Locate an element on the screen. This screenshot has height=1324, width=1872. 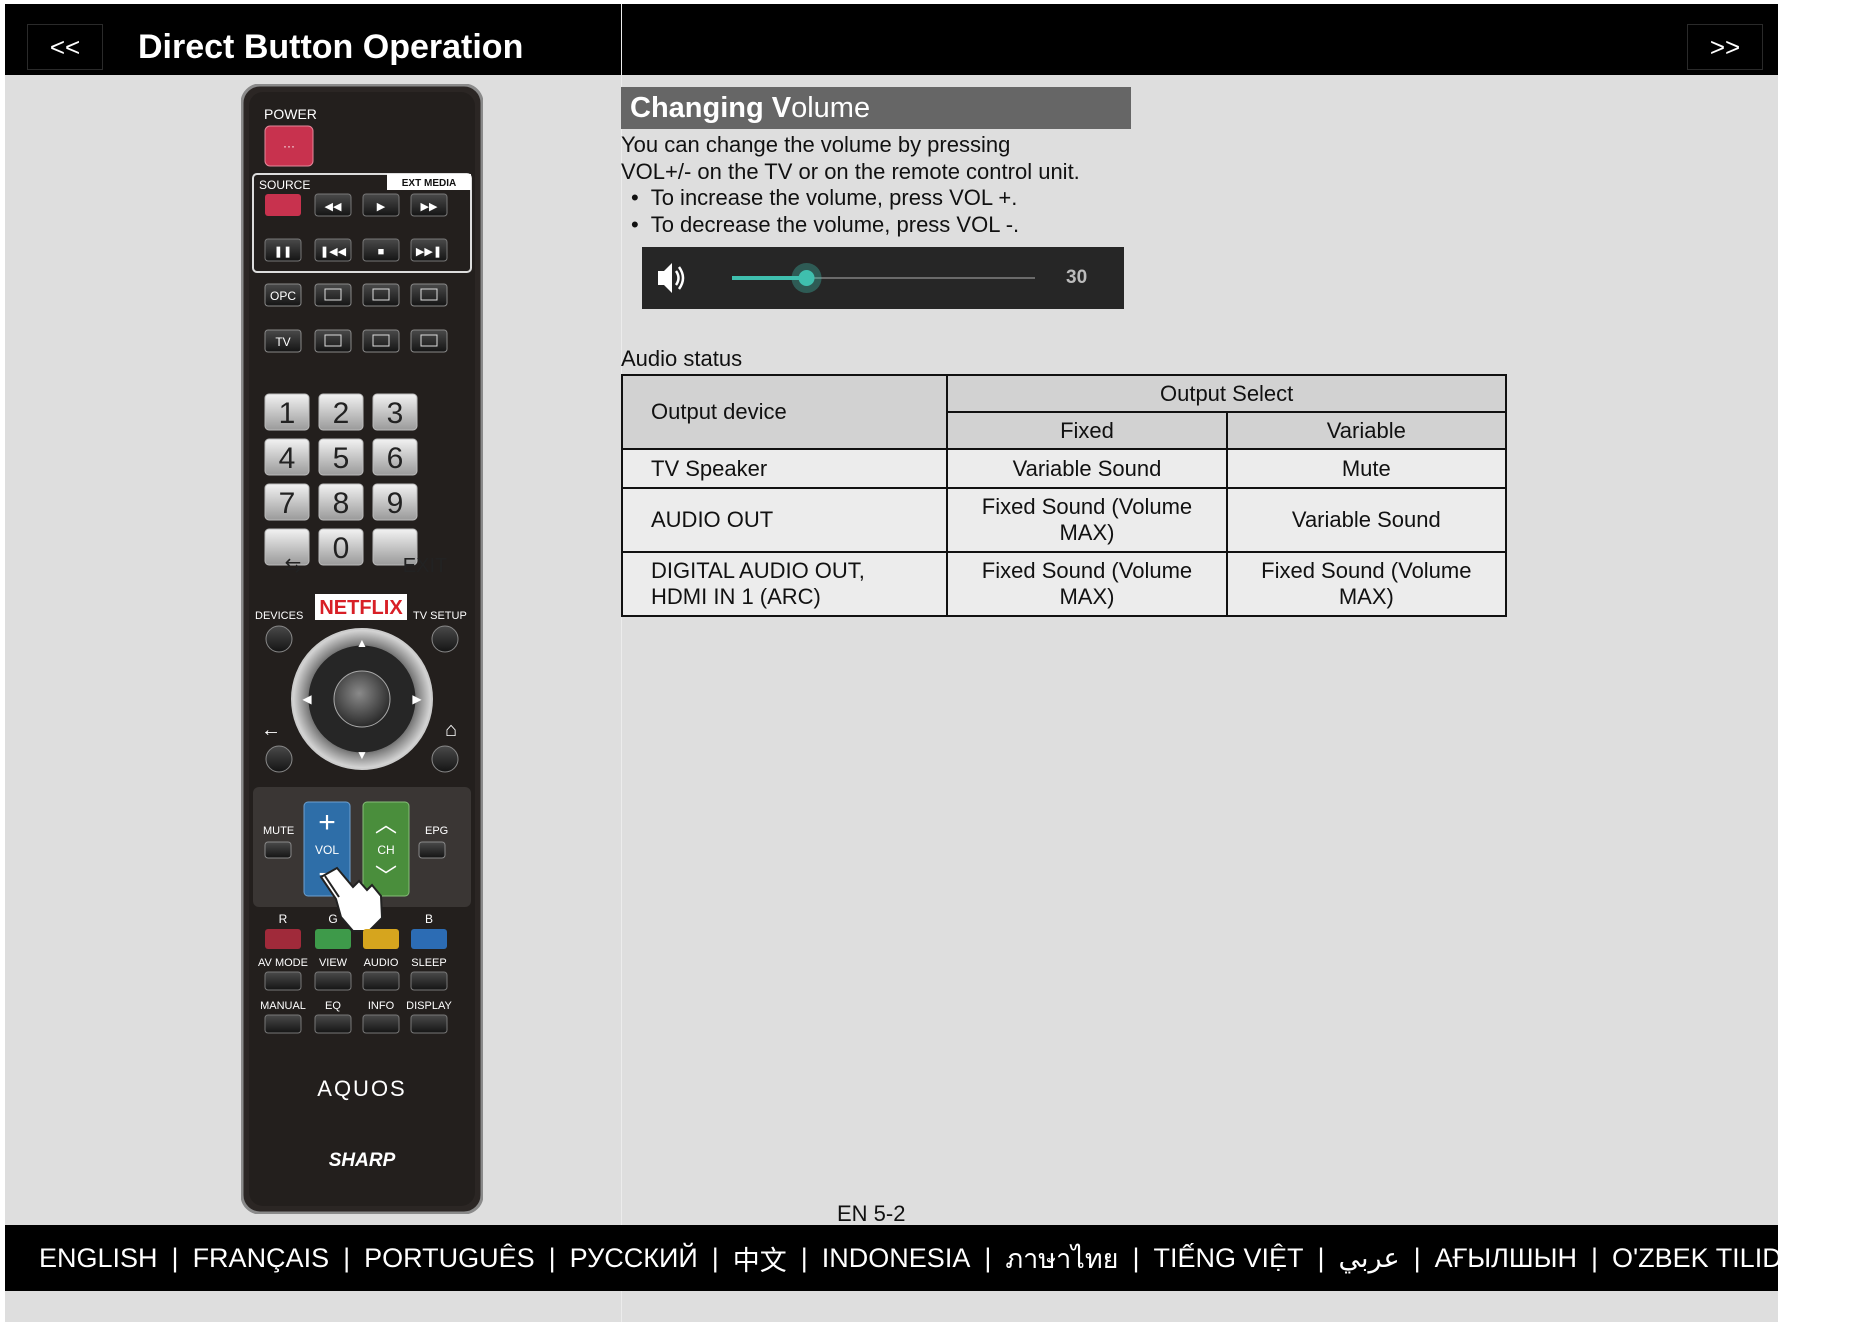
tv-label: TV is located at coordinates (282, 342).